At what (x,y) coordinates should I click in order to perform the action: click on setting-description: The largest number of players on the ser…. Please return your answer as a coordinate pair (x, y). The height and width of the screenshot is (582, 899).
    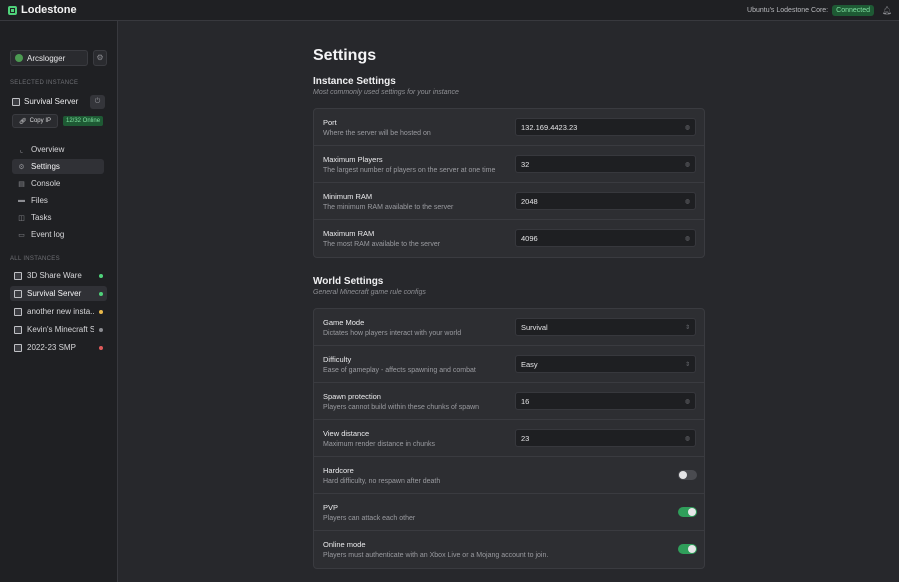
    Looking at the image, I should click on (409, 170).